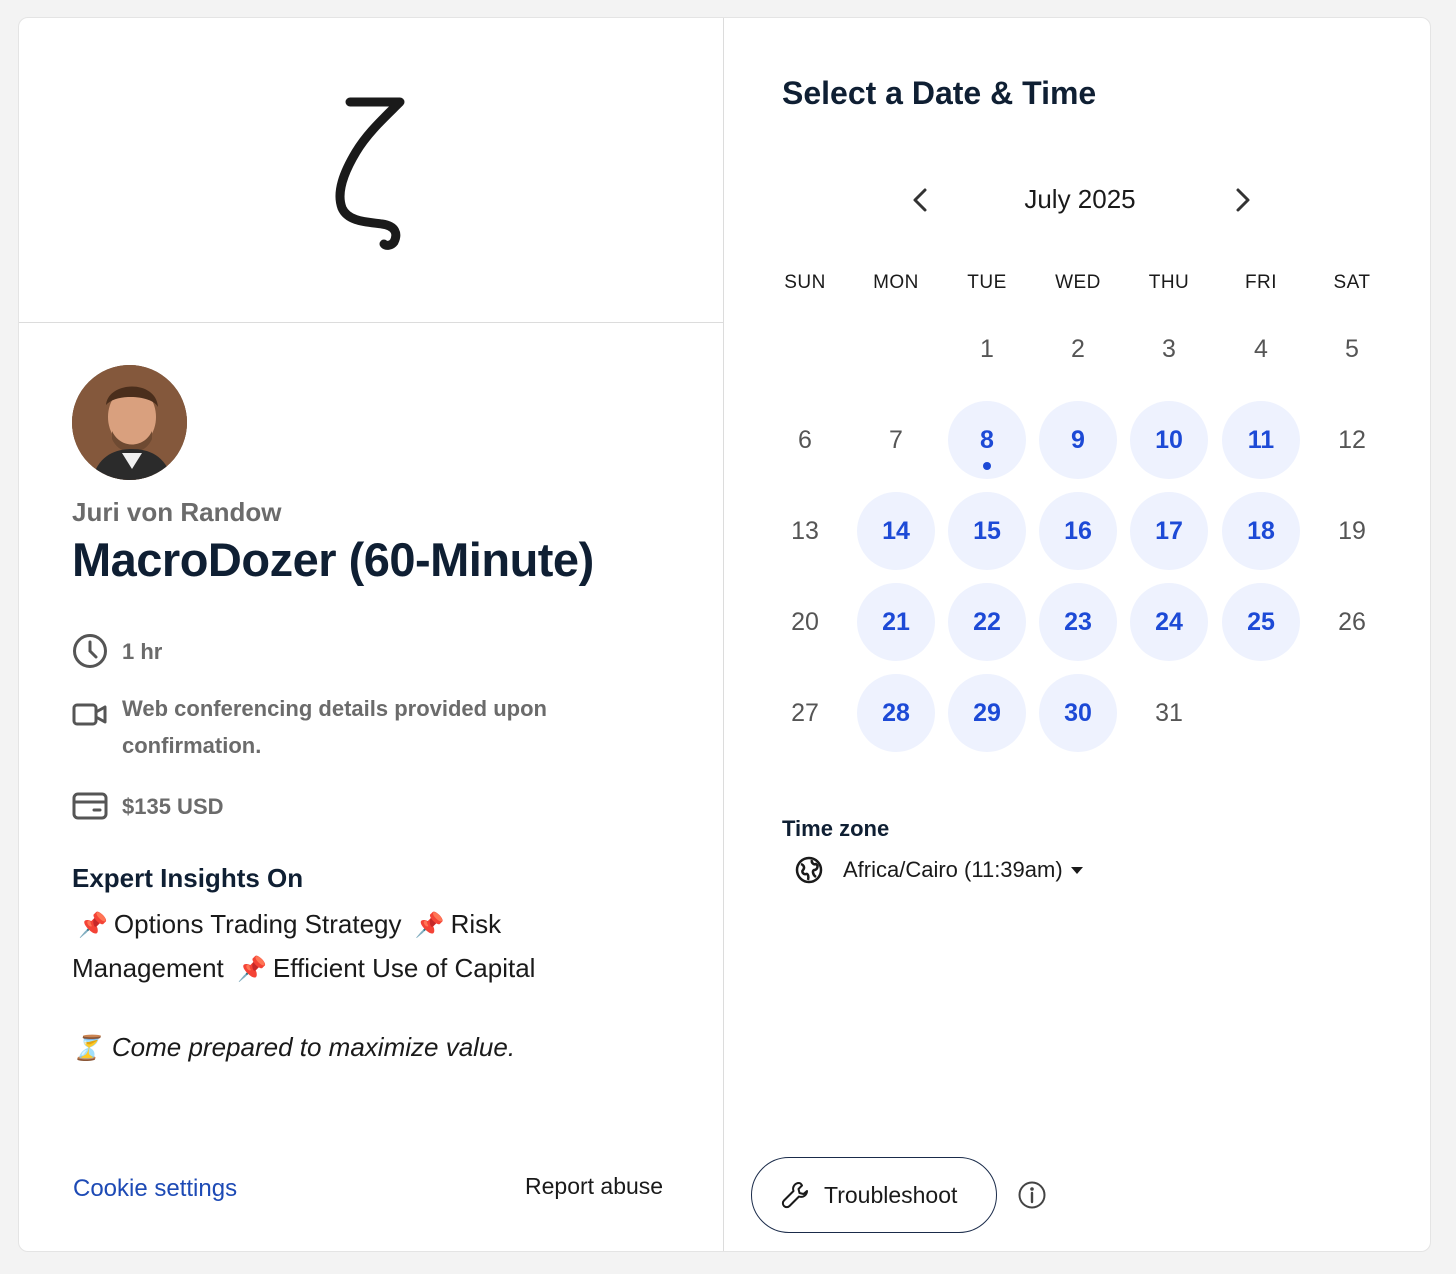 This screenshot has width=1456, height=1274. Describe the element at coordinates (87, 1048) in the screenshot. I see `hourglass-icon: ⏳` at that location.